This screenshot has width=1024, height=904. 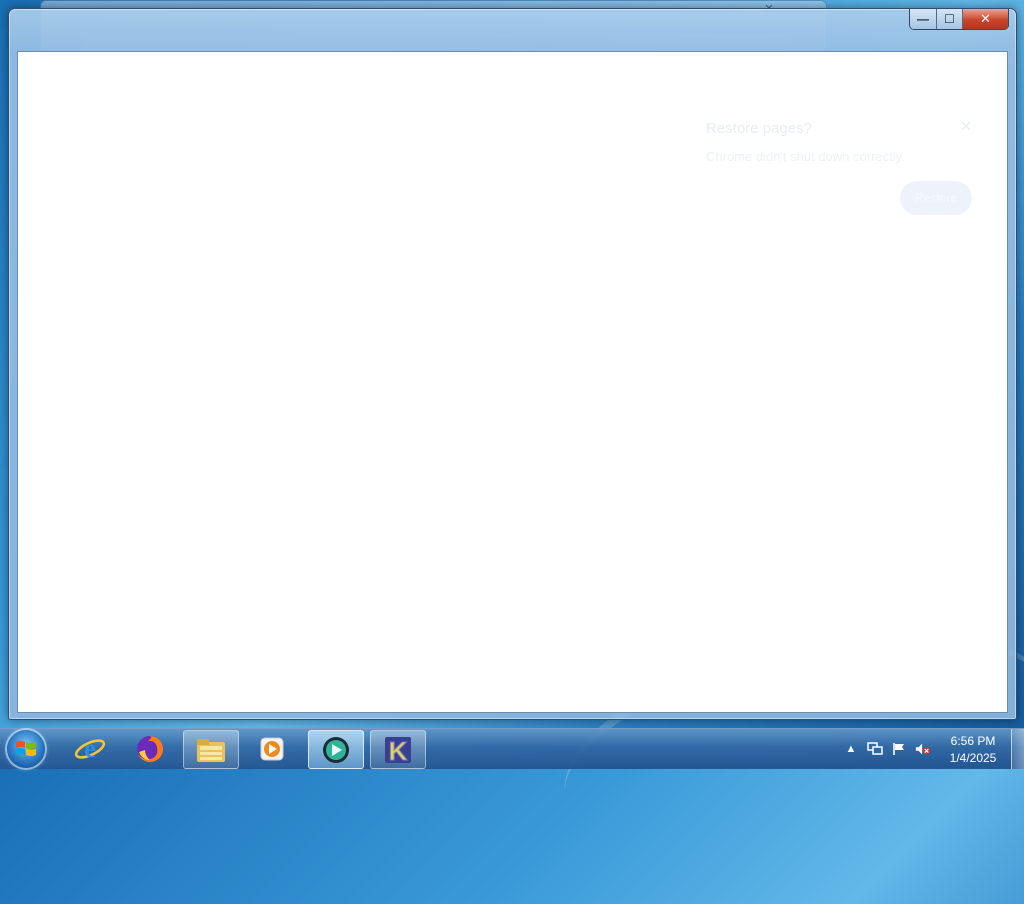 I want to click on taskbar-k-app: K, so click(x=398, y=749).